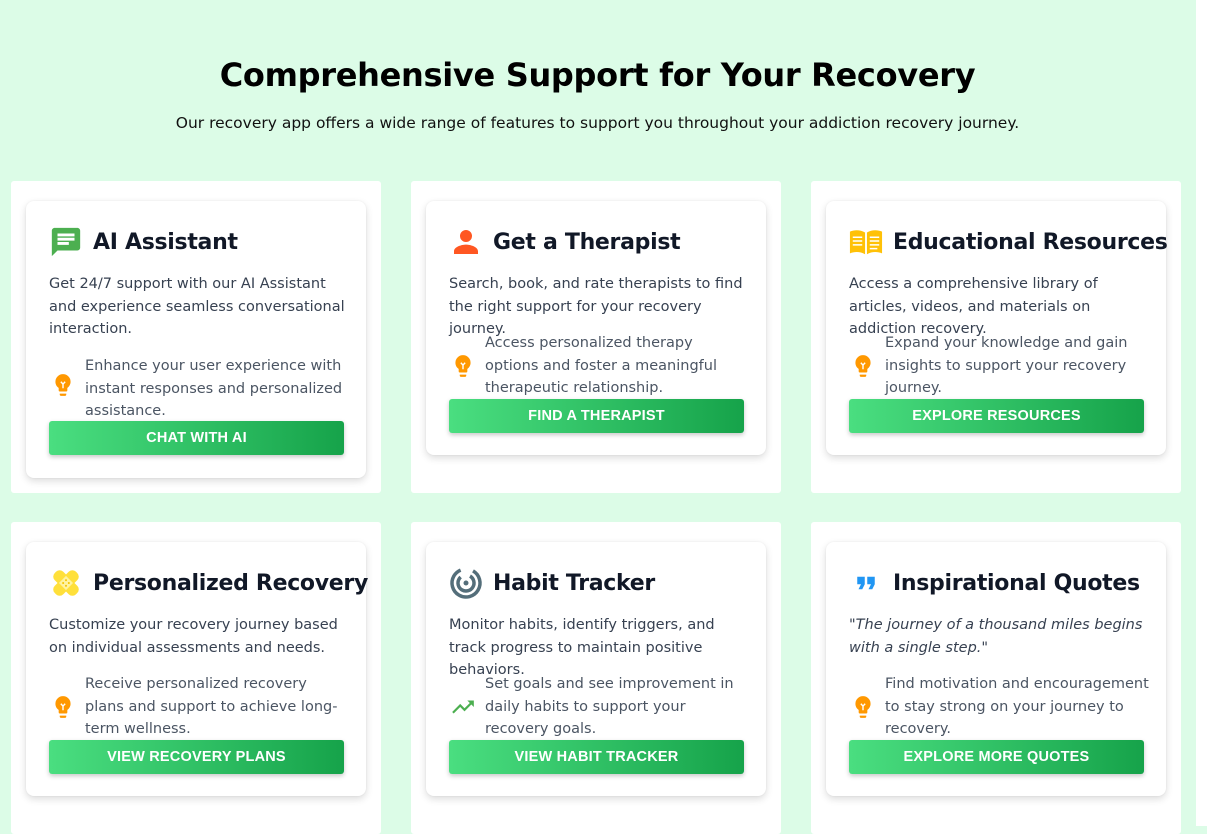  Describe the element at coordinates (196, 757) in the screenshot. I see `view-recovery-plans-button: VIEW RECOVERY PLANS` at that location.